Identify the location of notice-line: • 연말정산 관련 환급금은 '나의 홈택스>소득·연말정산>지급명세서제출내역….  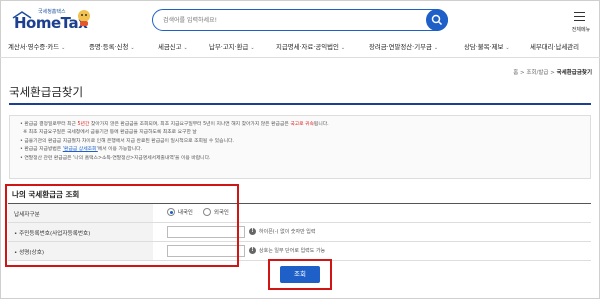
(115, 158).